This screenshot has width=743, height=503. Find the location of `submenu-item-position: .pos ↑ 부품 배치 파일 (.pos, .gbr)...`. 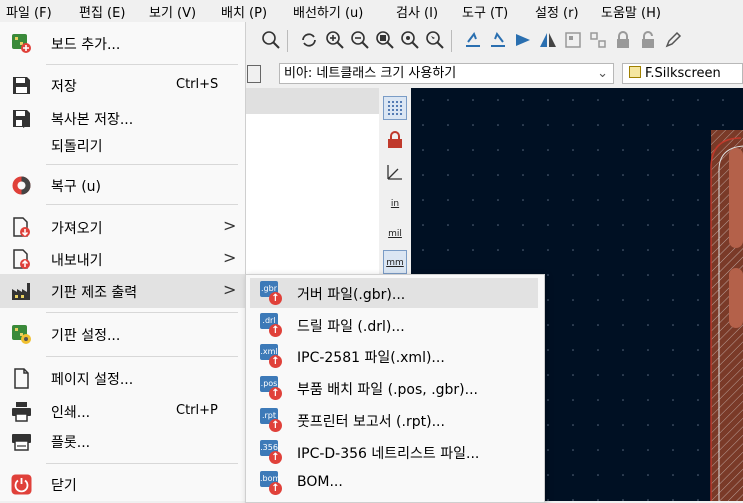

submenu-item-position: .pos ↑ 부품 배치 파일 (.pos, .gbr)... is located at coordinates (394, 388).